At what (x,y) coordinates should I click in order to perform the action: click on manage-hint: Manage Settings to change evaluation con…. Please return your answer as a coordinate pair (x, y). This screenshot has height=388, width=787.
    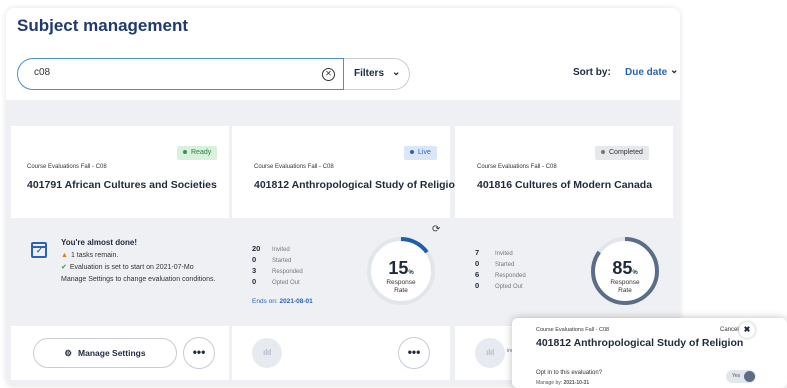
    Looking at the image, I should click on (138, 279).